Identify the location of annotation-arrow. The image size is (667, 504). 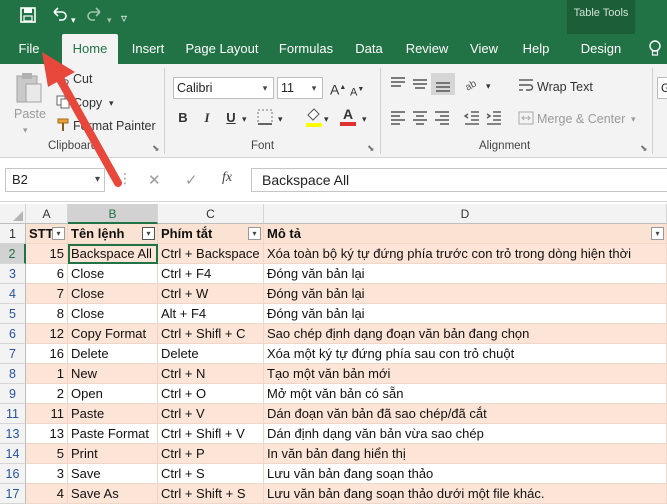
(82, 119).